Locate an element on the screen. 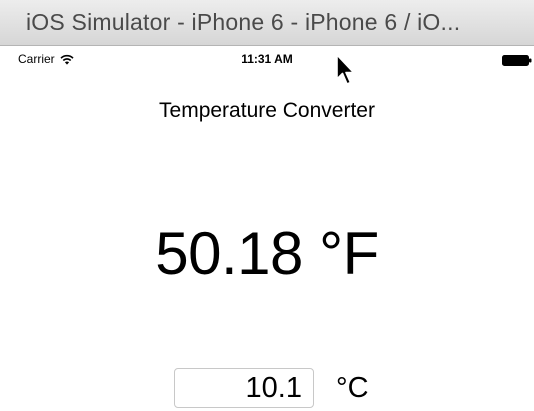 This screenshot has width=534, height=411. celsius-input-row: °C is located at coordinates (271, 388).